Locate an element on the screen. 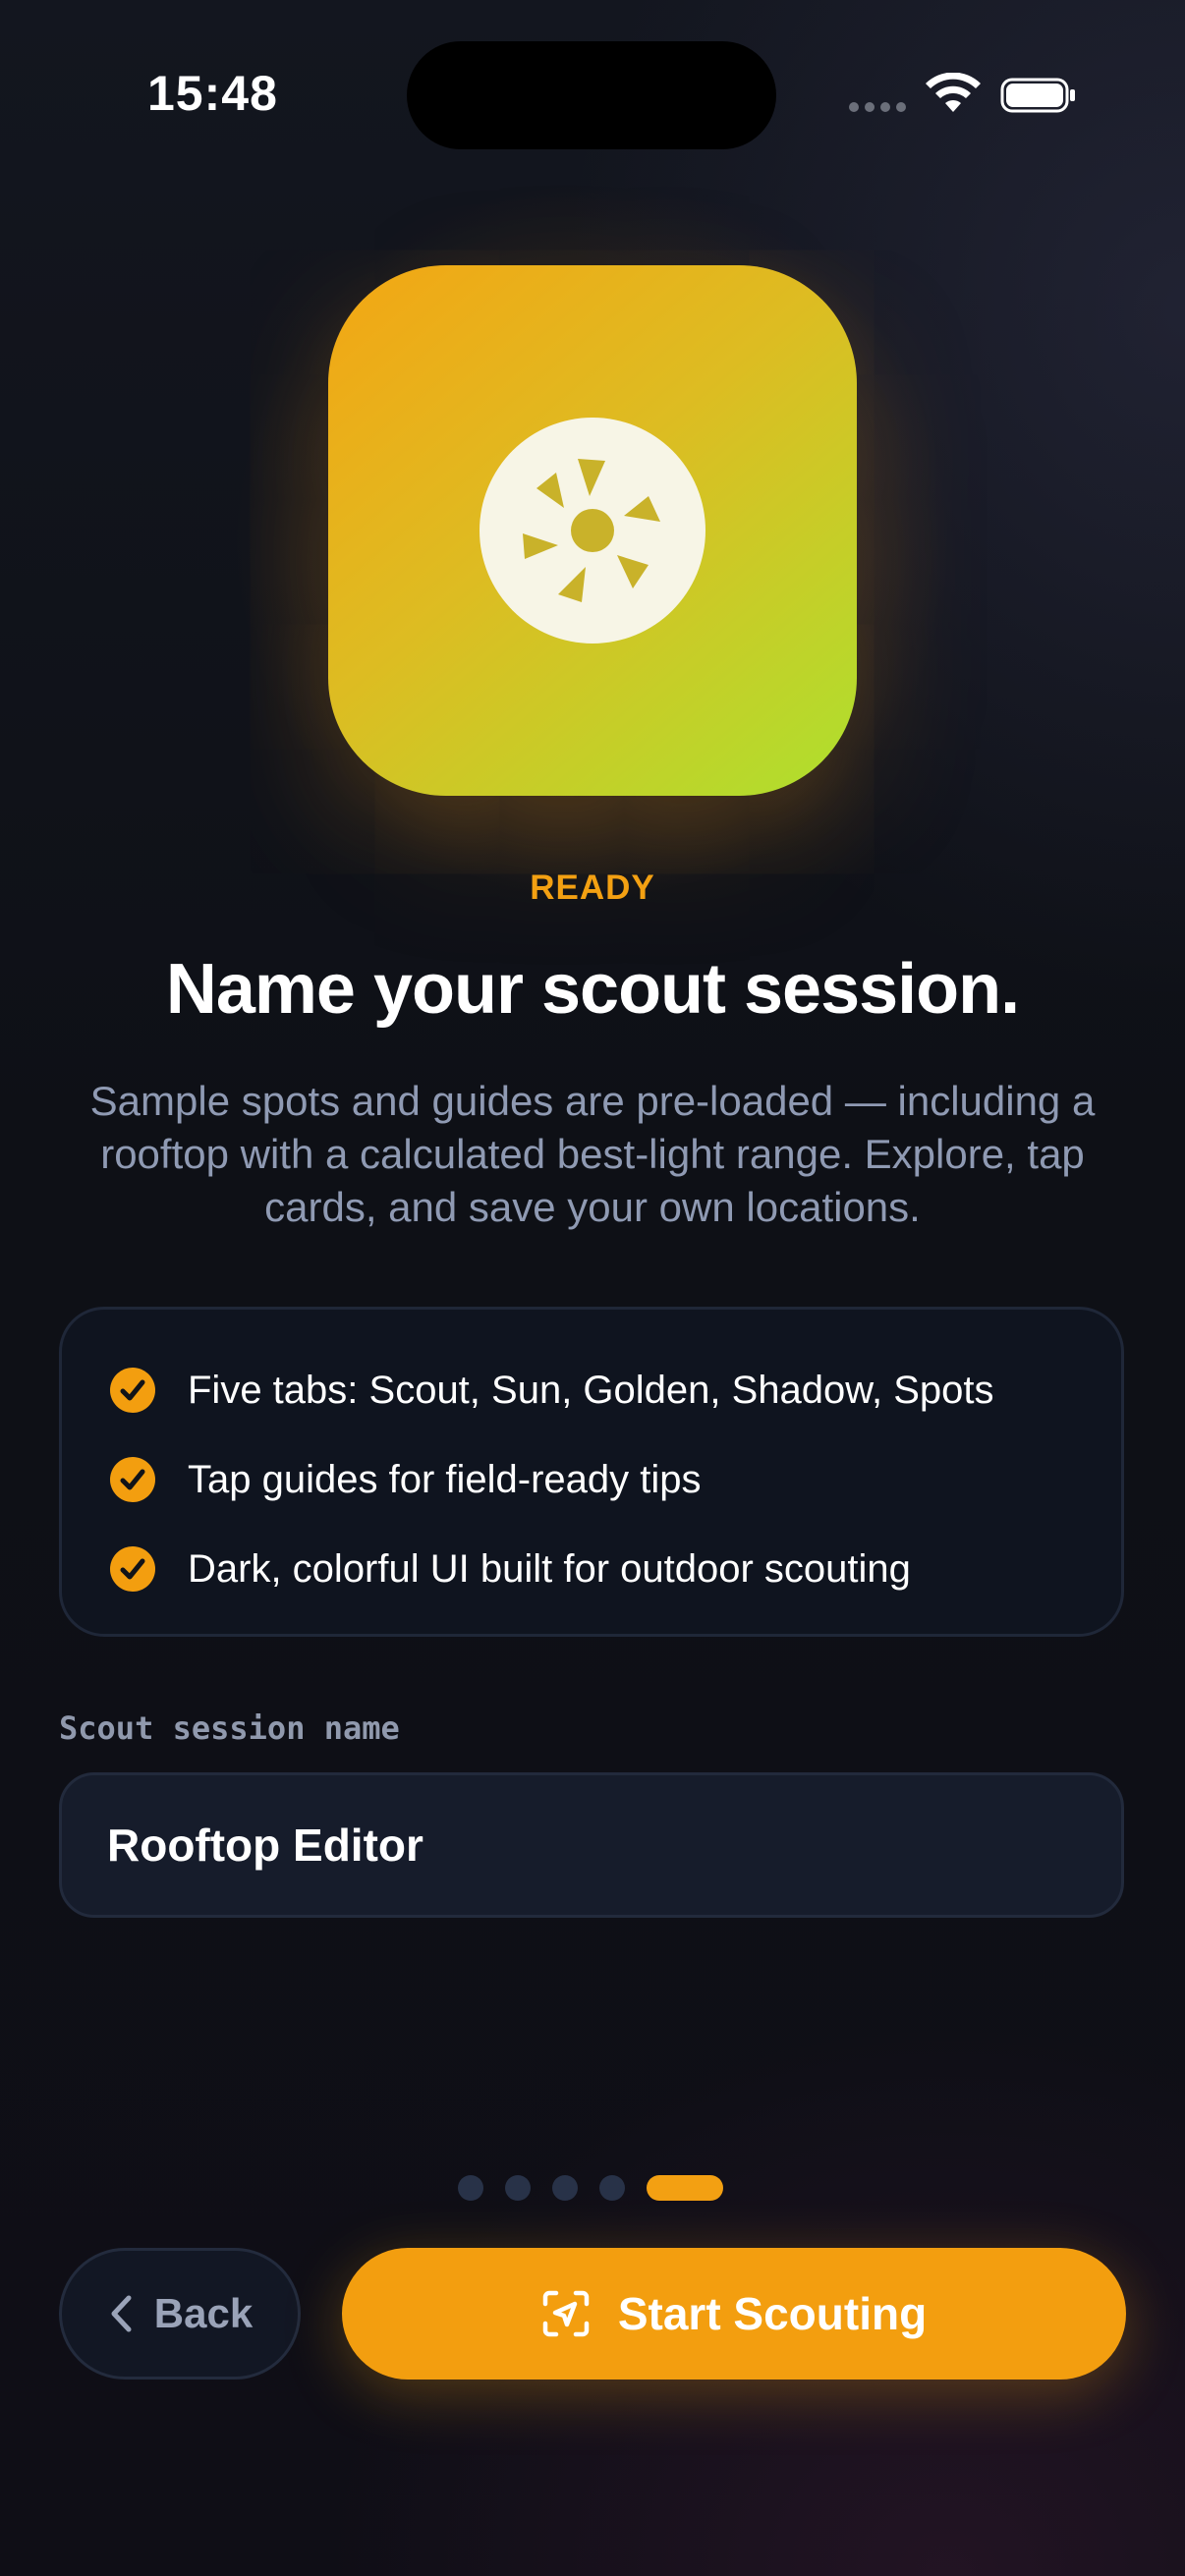  feature-item: Tap guides for field-ready tips is located at coordinates (406, 1479).